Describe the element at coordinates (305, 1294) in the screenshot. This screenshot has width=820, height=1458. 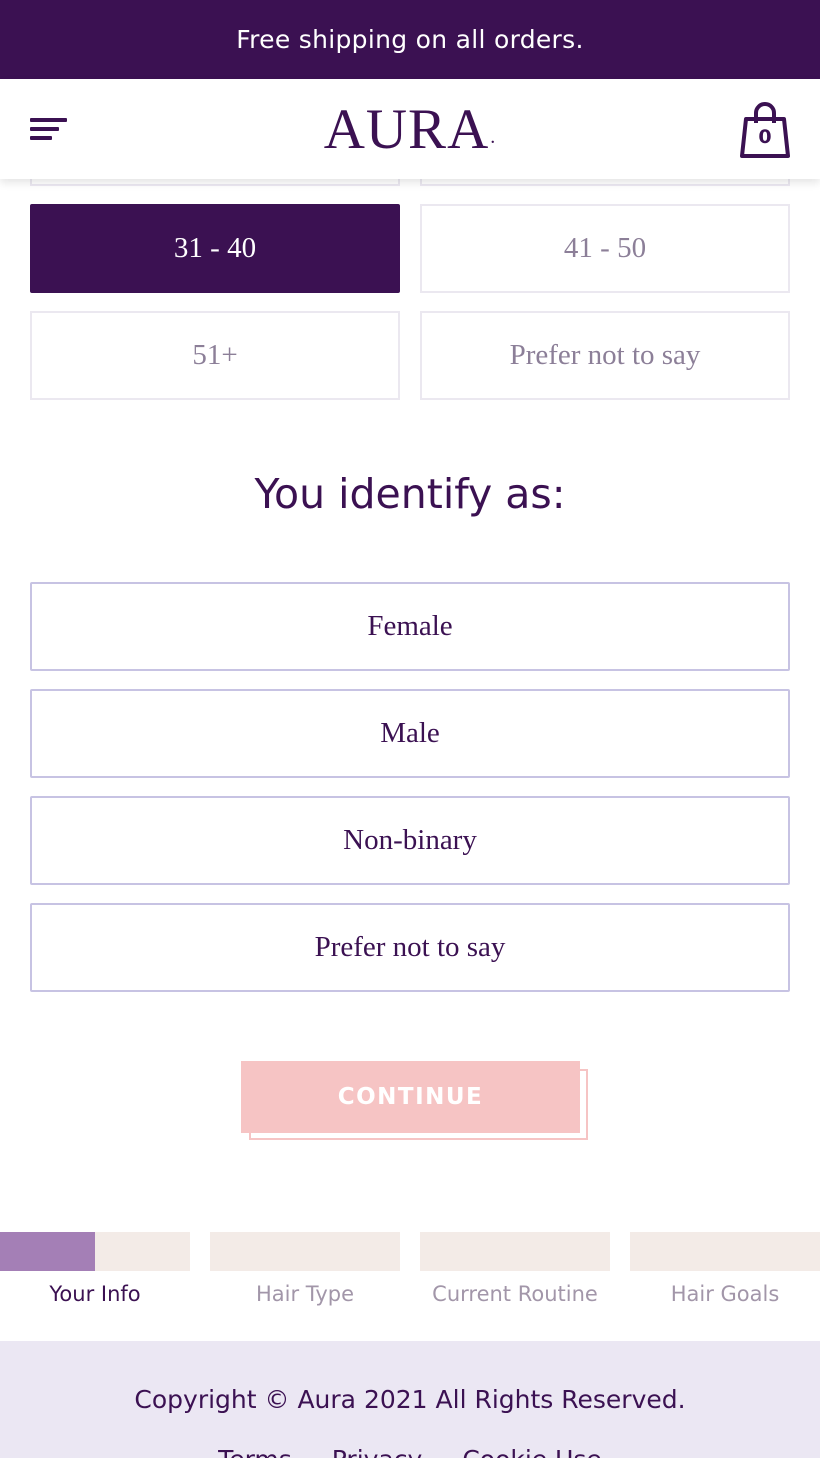
I see `step-label-hair-type: Hair Type` at that location.